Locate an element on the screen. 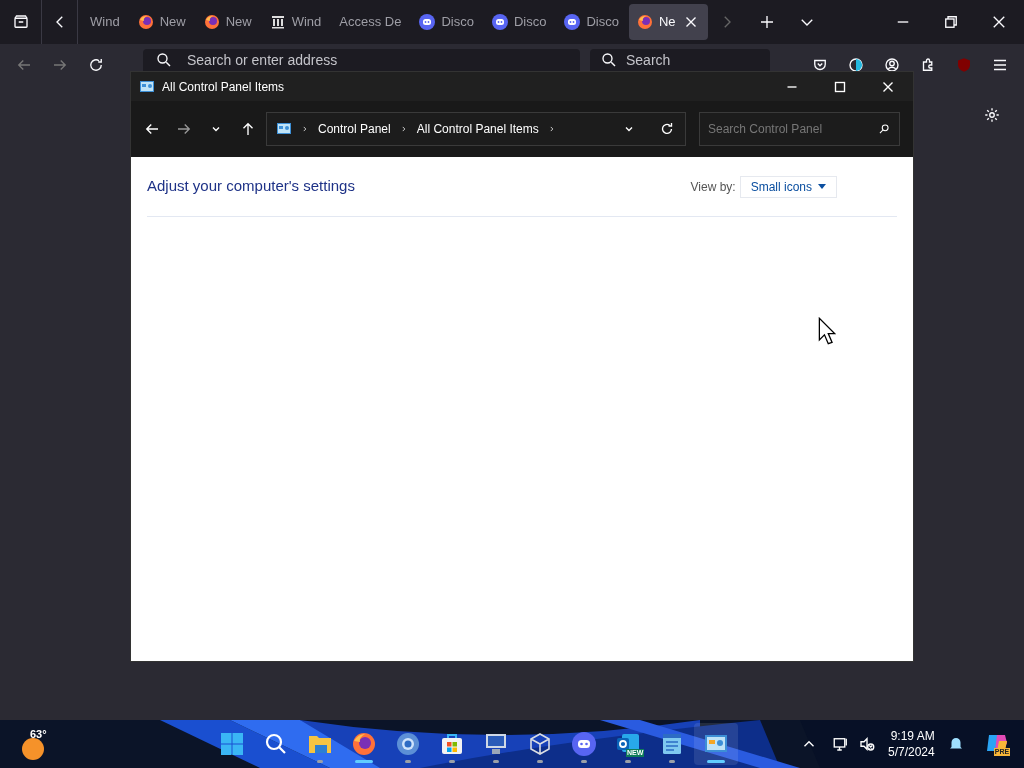  page-heading: Adjust your computer's settings is located at coordinates (251, 186).